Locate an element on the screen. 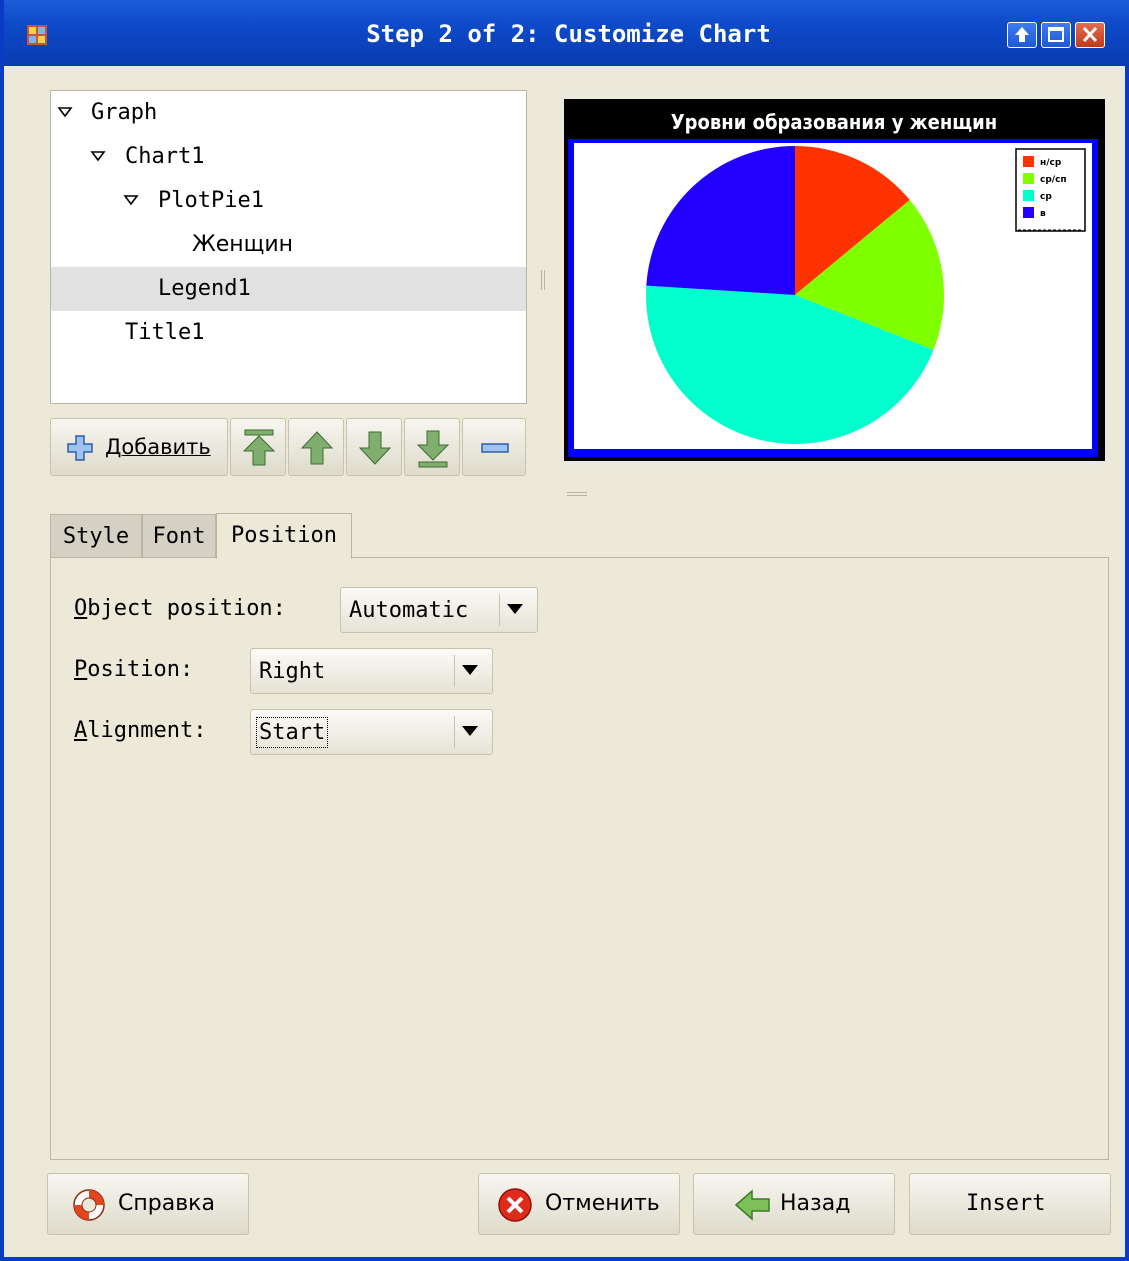 This screenshot has height=1261, width=1129. back-button-label: Назад is located at coordinates (815, 1203).